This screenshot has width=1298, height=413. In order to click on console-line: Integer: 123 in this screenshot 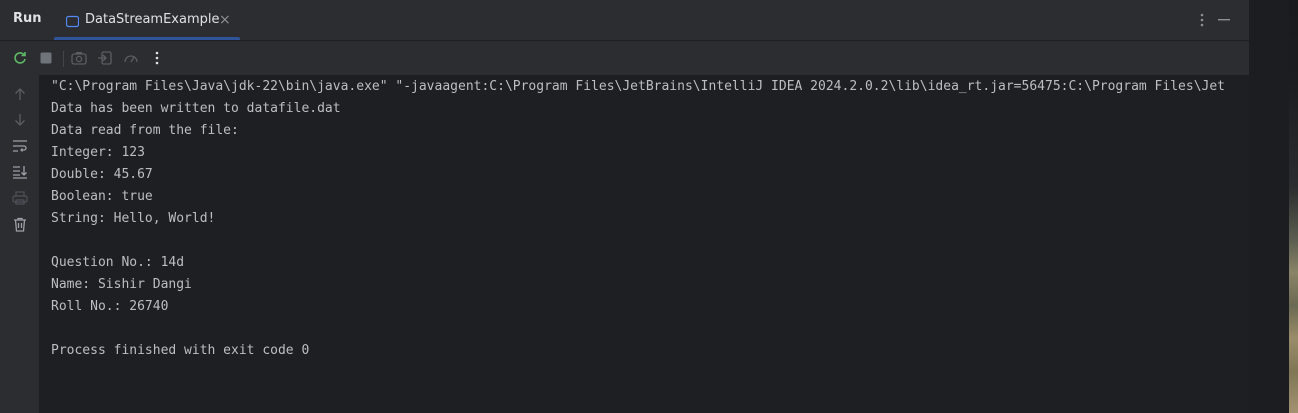, I will do `click(98, 152)`.